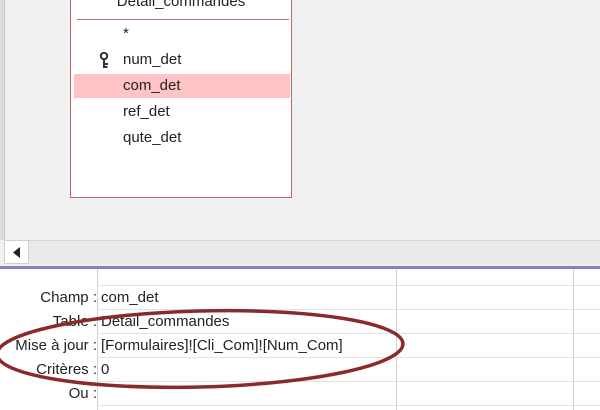 Image resolution: width=600 pixels, height=410 pixels. What do you see at coordinates (146, 111) in the screenshot?
I see `field-label: ref_det` at bounding box center [146, 111].